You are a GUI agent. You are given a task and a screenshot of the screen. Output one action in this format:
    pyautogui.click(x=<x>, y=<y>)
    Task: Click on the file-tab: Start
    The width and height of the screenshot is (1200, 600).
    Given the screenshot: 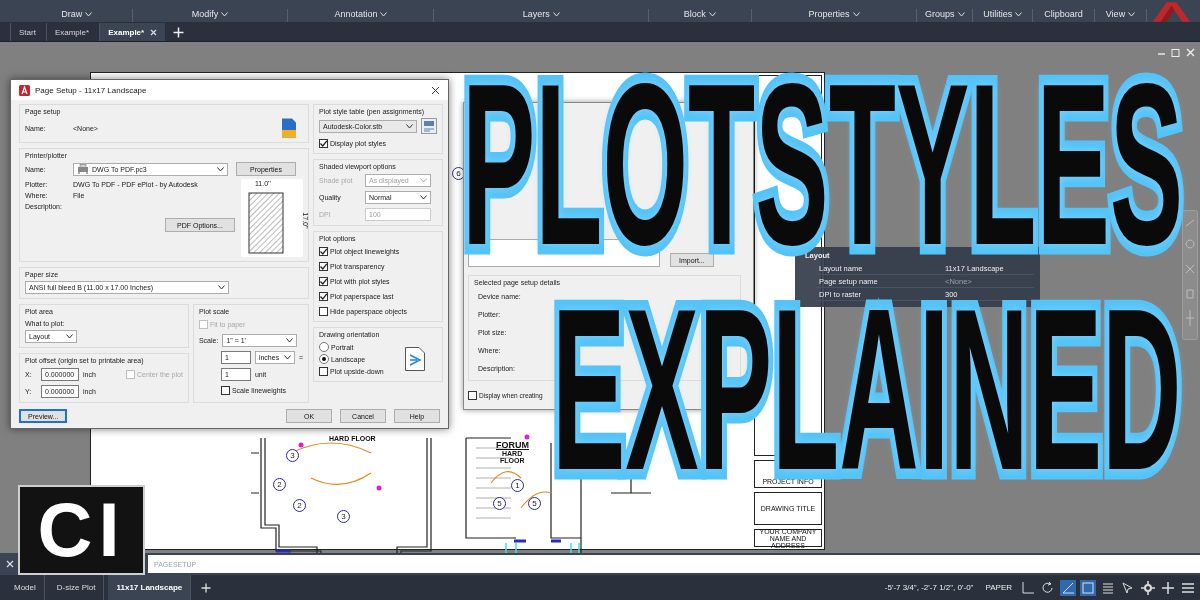 What is the action you would take?
    pyautogui.click(x=27, y=32)
    